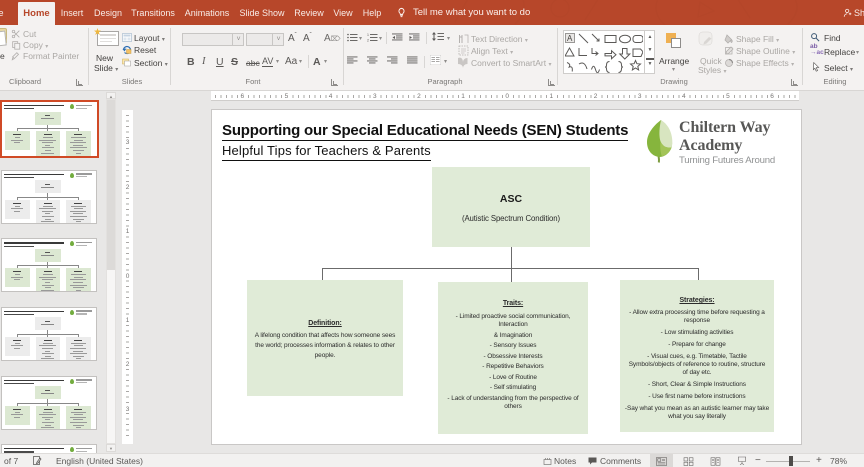 The width and height of the screenshot is (864, 467). What do you see at coordinates (570, 38) in the screenshot?
I see `svg-text: A` at bounding box center [570, 38].